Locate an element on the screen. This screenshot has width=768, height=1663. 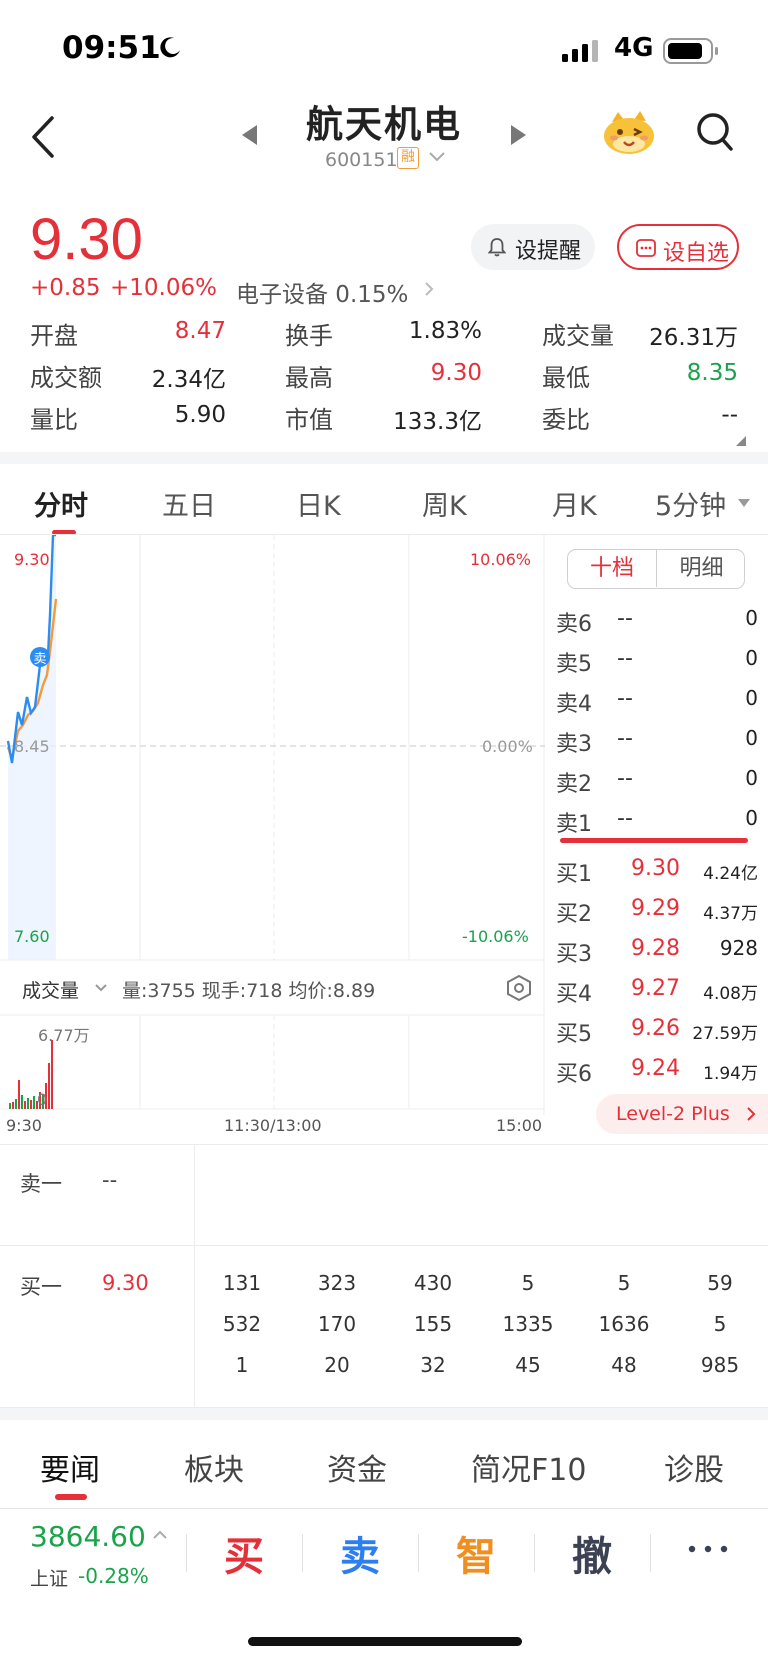
queue-order: 155 is located at coordinates (433, 1324).